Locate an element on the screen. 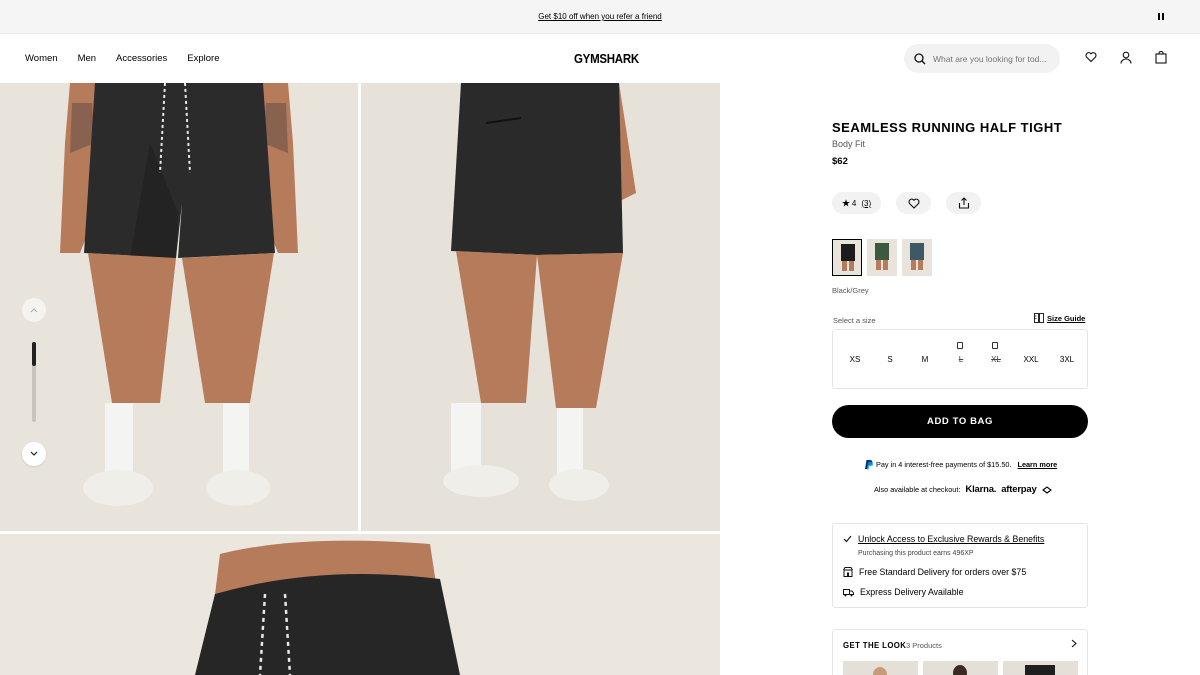 The height and width of the screenshot is (675, 1200). rating-value: 4 is located at coordinates (854, 203).